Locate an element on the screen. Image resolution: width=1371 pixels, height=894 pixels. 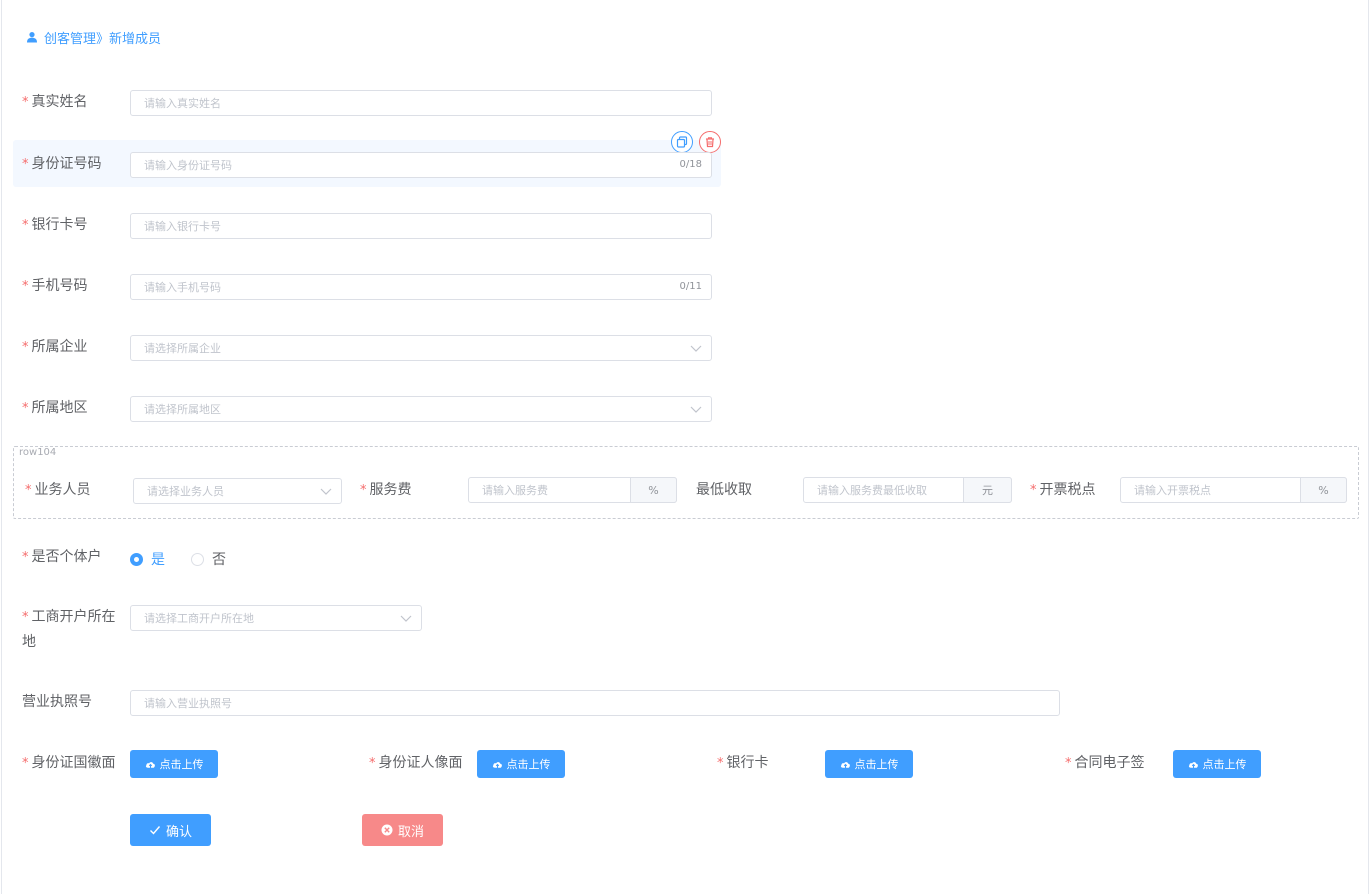
contract-label: * 合同电子签 is located at coordinates (1105, 763).